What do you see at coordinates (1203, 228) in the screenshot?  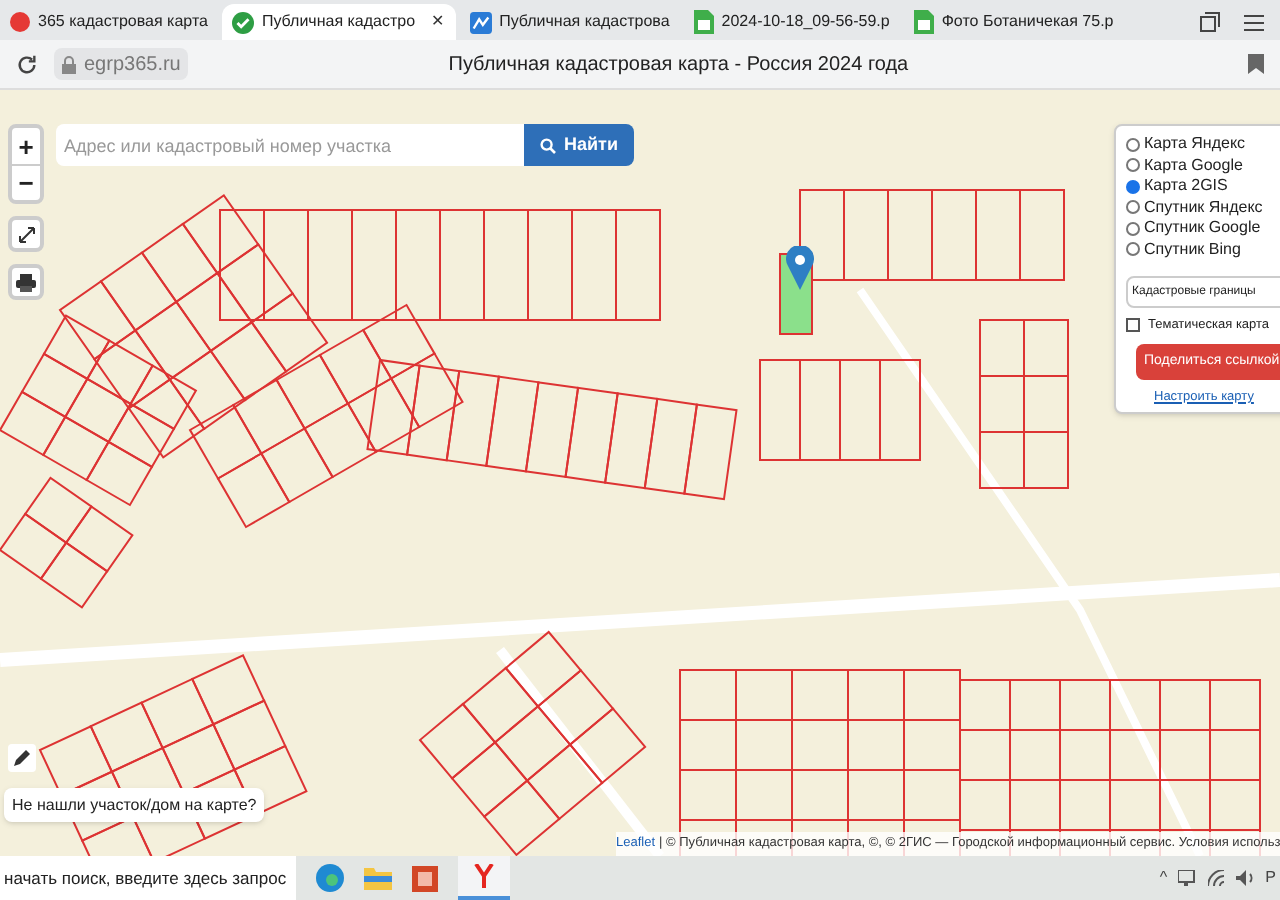 I see `layer-option: Спутник Google` at bounding box center [1203, 228].